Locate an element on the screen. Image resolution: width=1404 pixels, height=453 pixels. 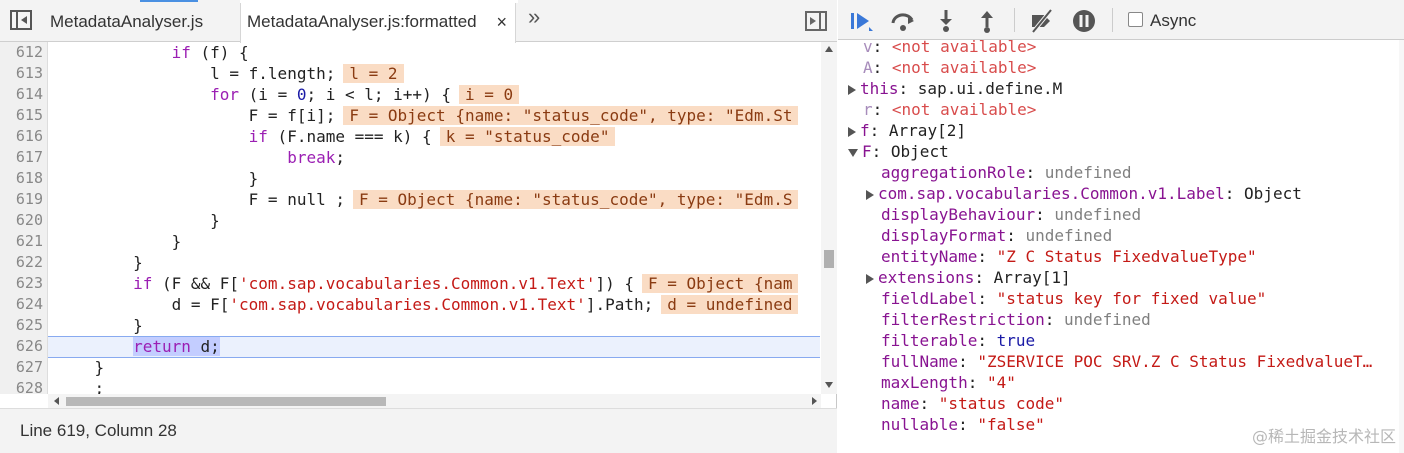
expanded-arrow-icon is located at coordinates (853, 152).